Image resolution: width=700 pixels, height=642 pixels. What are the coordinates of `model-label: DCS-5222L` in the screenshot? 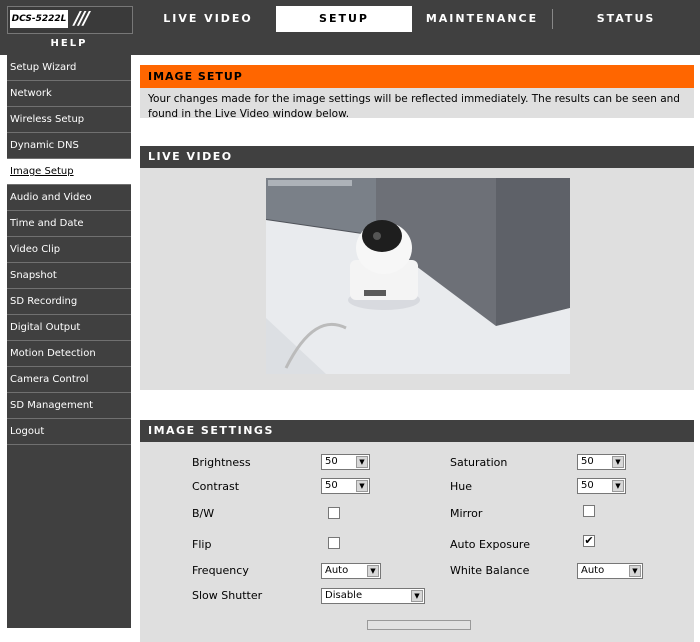 It's located at (39, 19).